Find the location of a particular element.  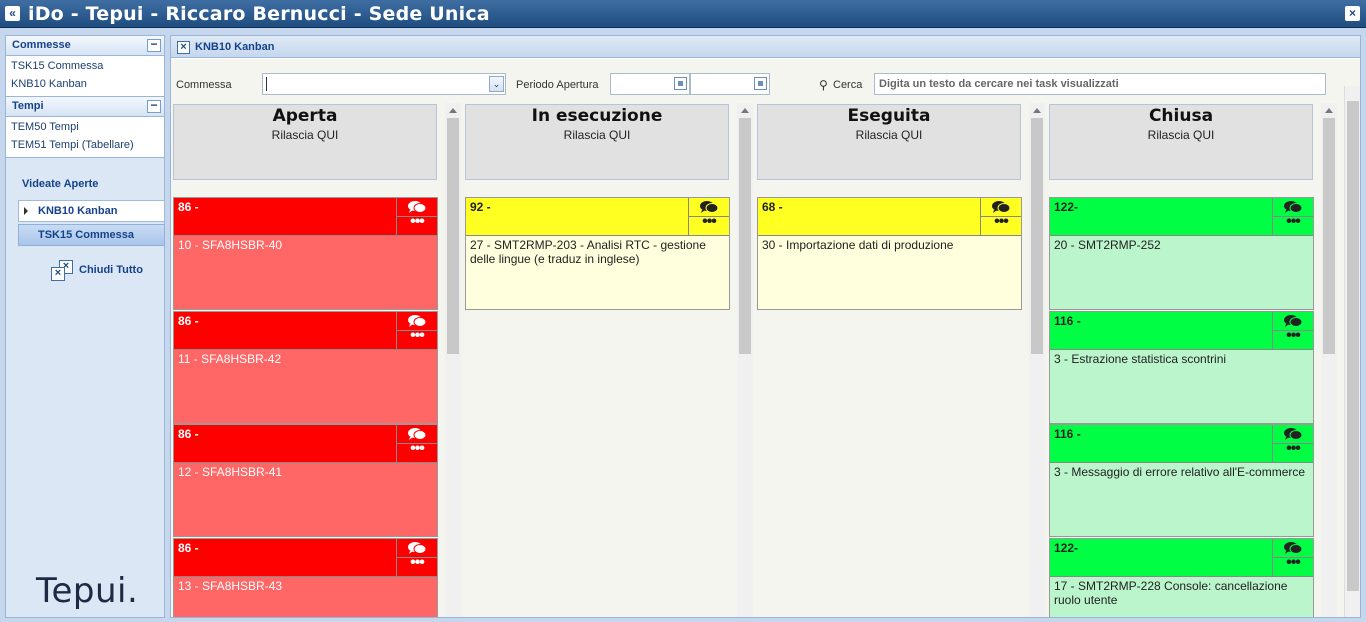

column-header-drop-zone: In esecuzione Rilascia QUI is located at coordinates (597, 142).